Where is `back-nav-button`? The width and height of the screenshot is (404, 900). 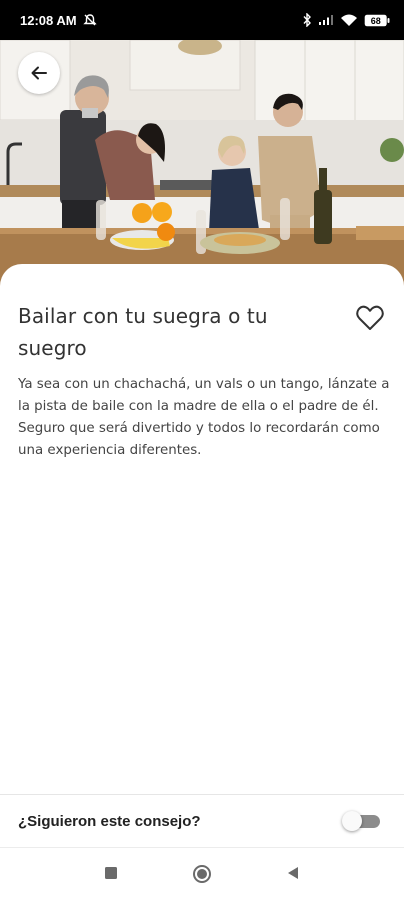 back-nav-button is located at coordinates (293, 873).